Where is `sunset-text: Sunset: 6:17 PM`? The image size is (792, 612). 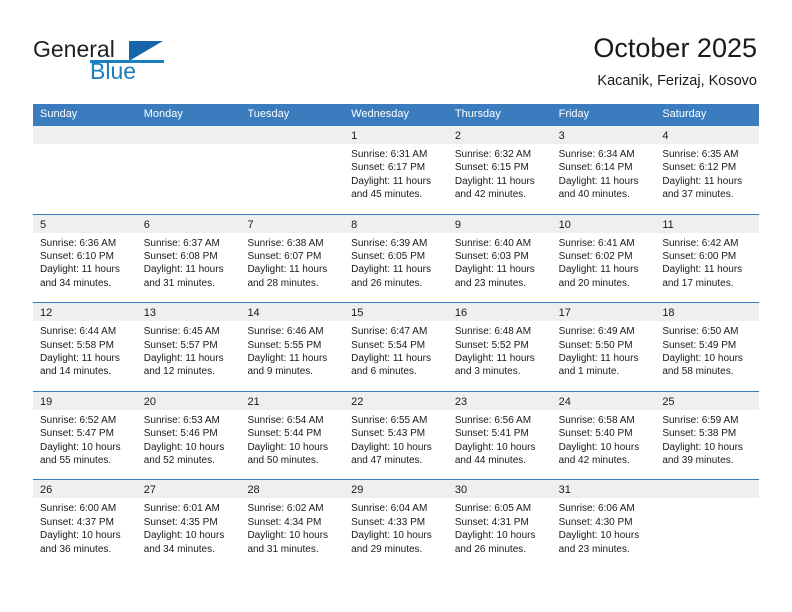 sunset-text: Sunset: 6:17 PM is located at coordinates (388, 168).